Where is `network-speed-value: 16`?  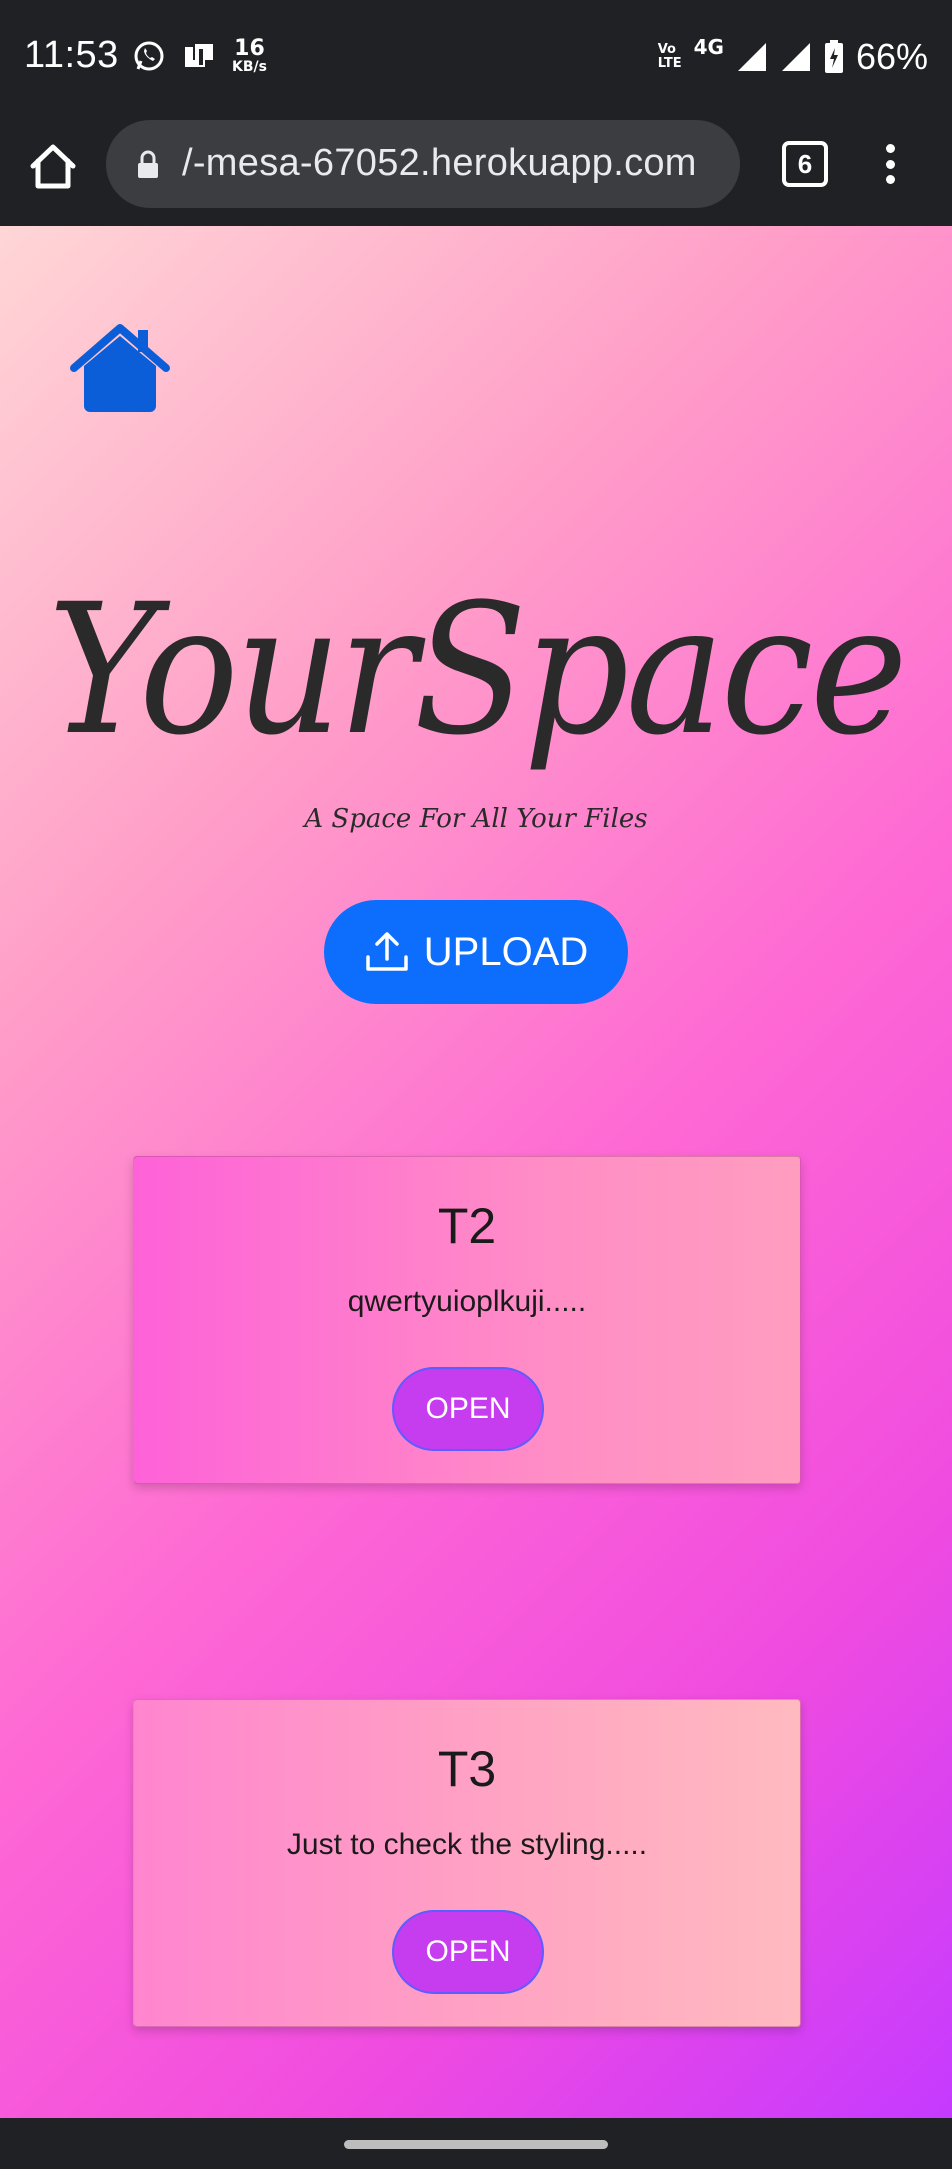
network-speed-value: 16 is located at coordinates (249, 48).